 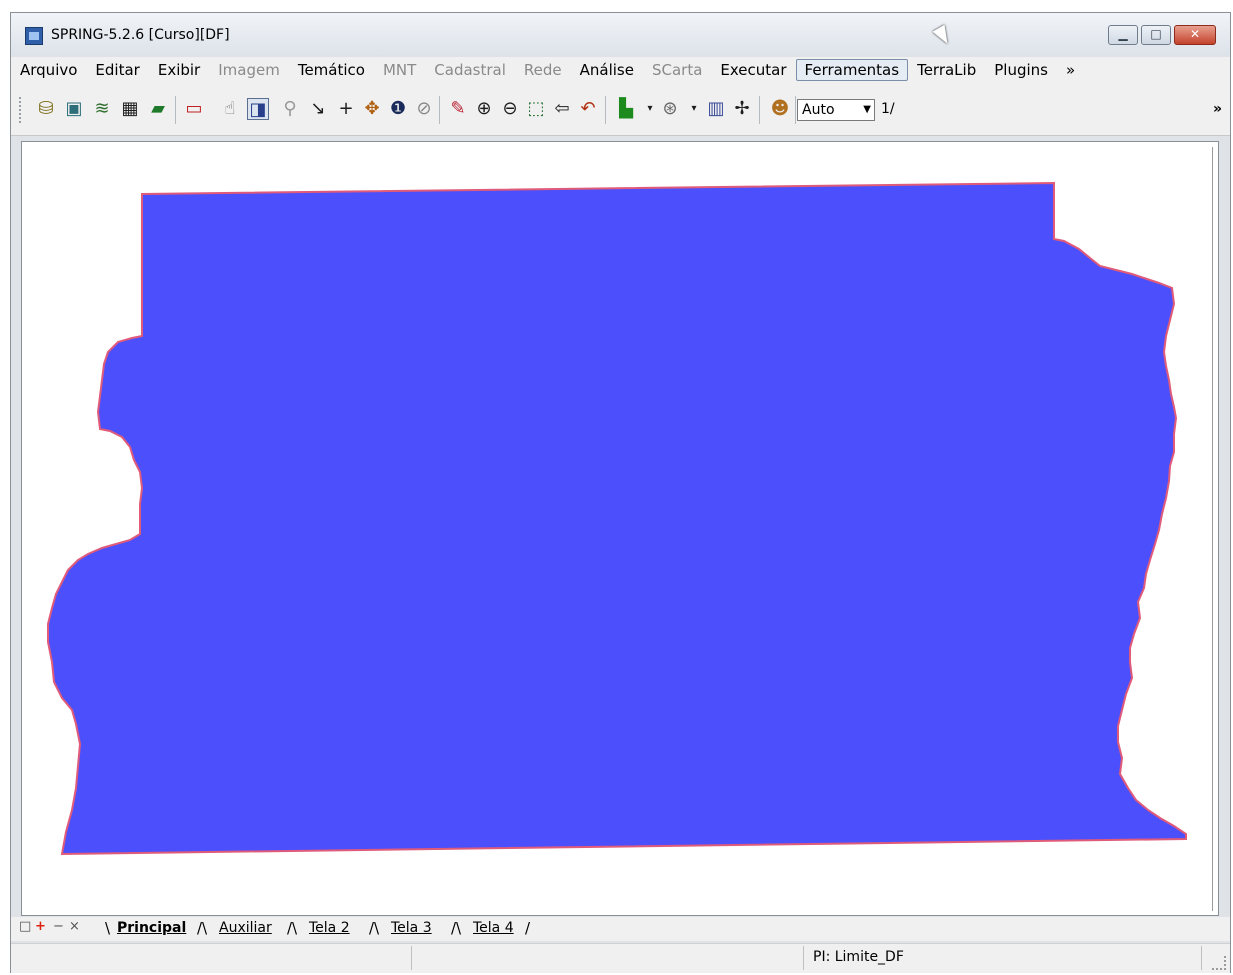 I want to click on cursor-icon: ☝, so click(x=230, y=109).